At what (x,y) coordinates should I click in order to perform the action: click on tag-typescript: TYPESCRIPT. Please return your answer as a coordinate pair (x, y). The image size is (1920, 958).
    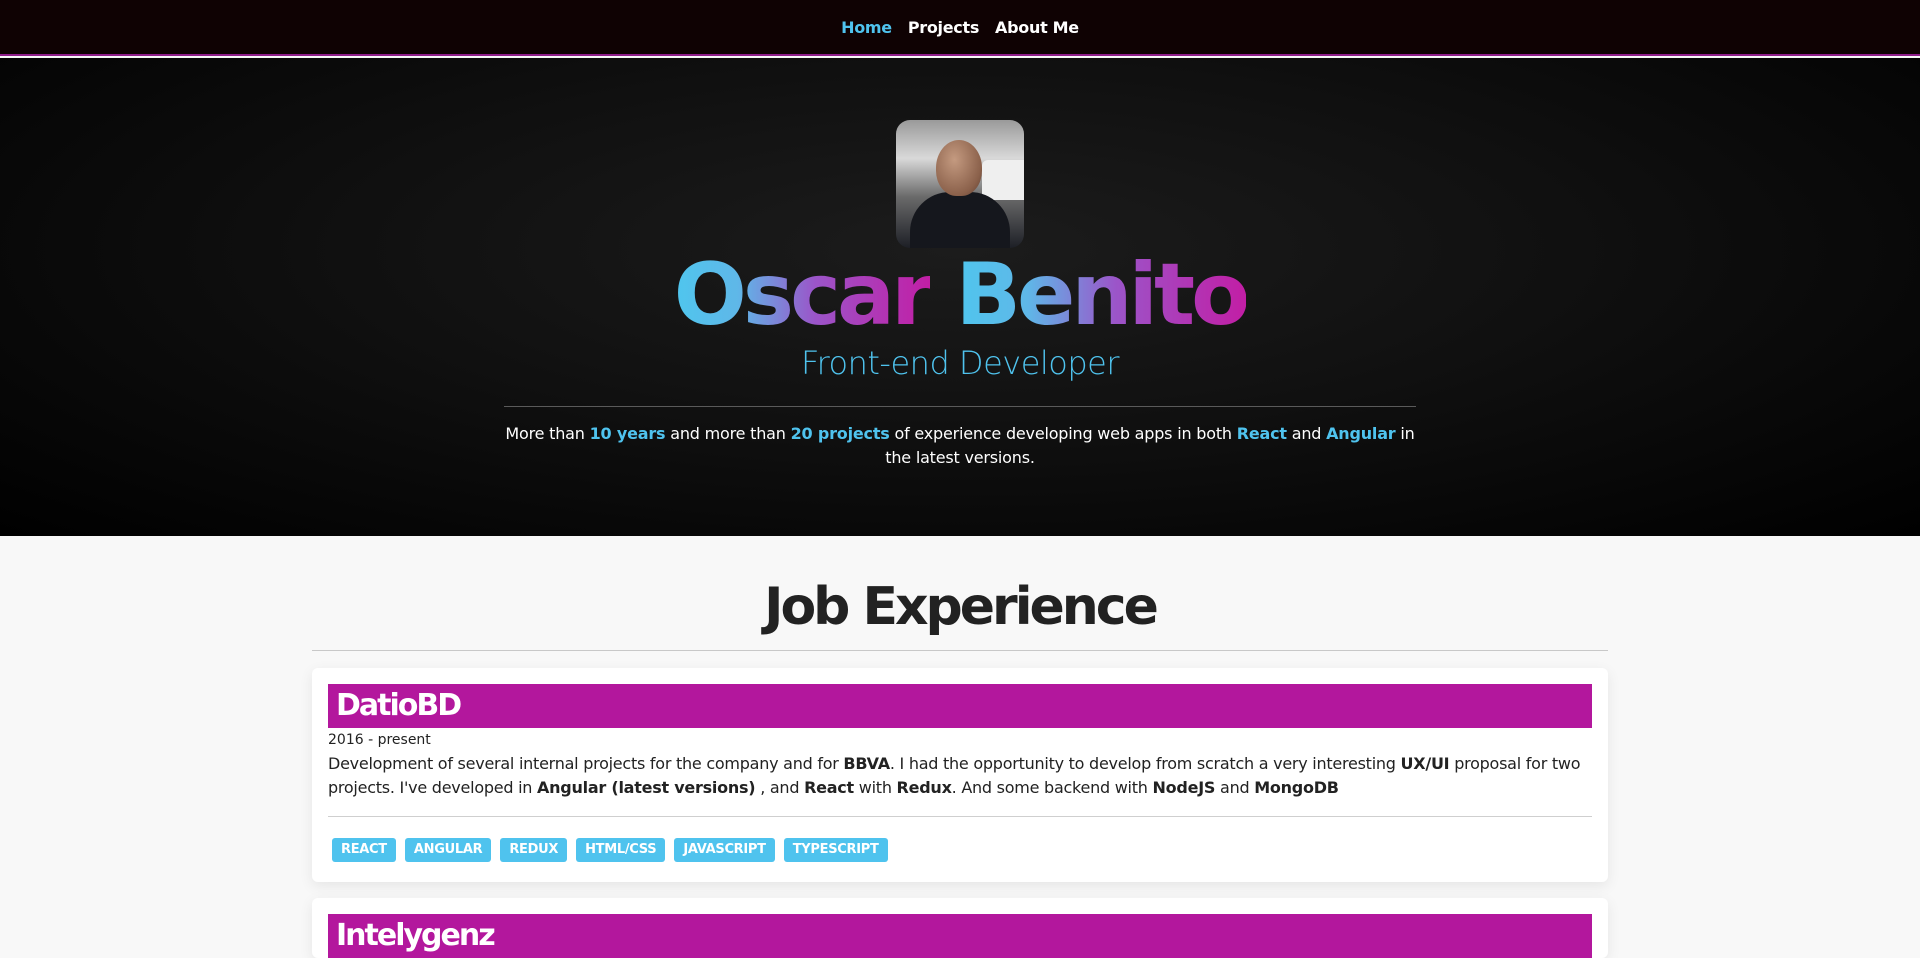
    Looking at the image, I should click on (835, 850).